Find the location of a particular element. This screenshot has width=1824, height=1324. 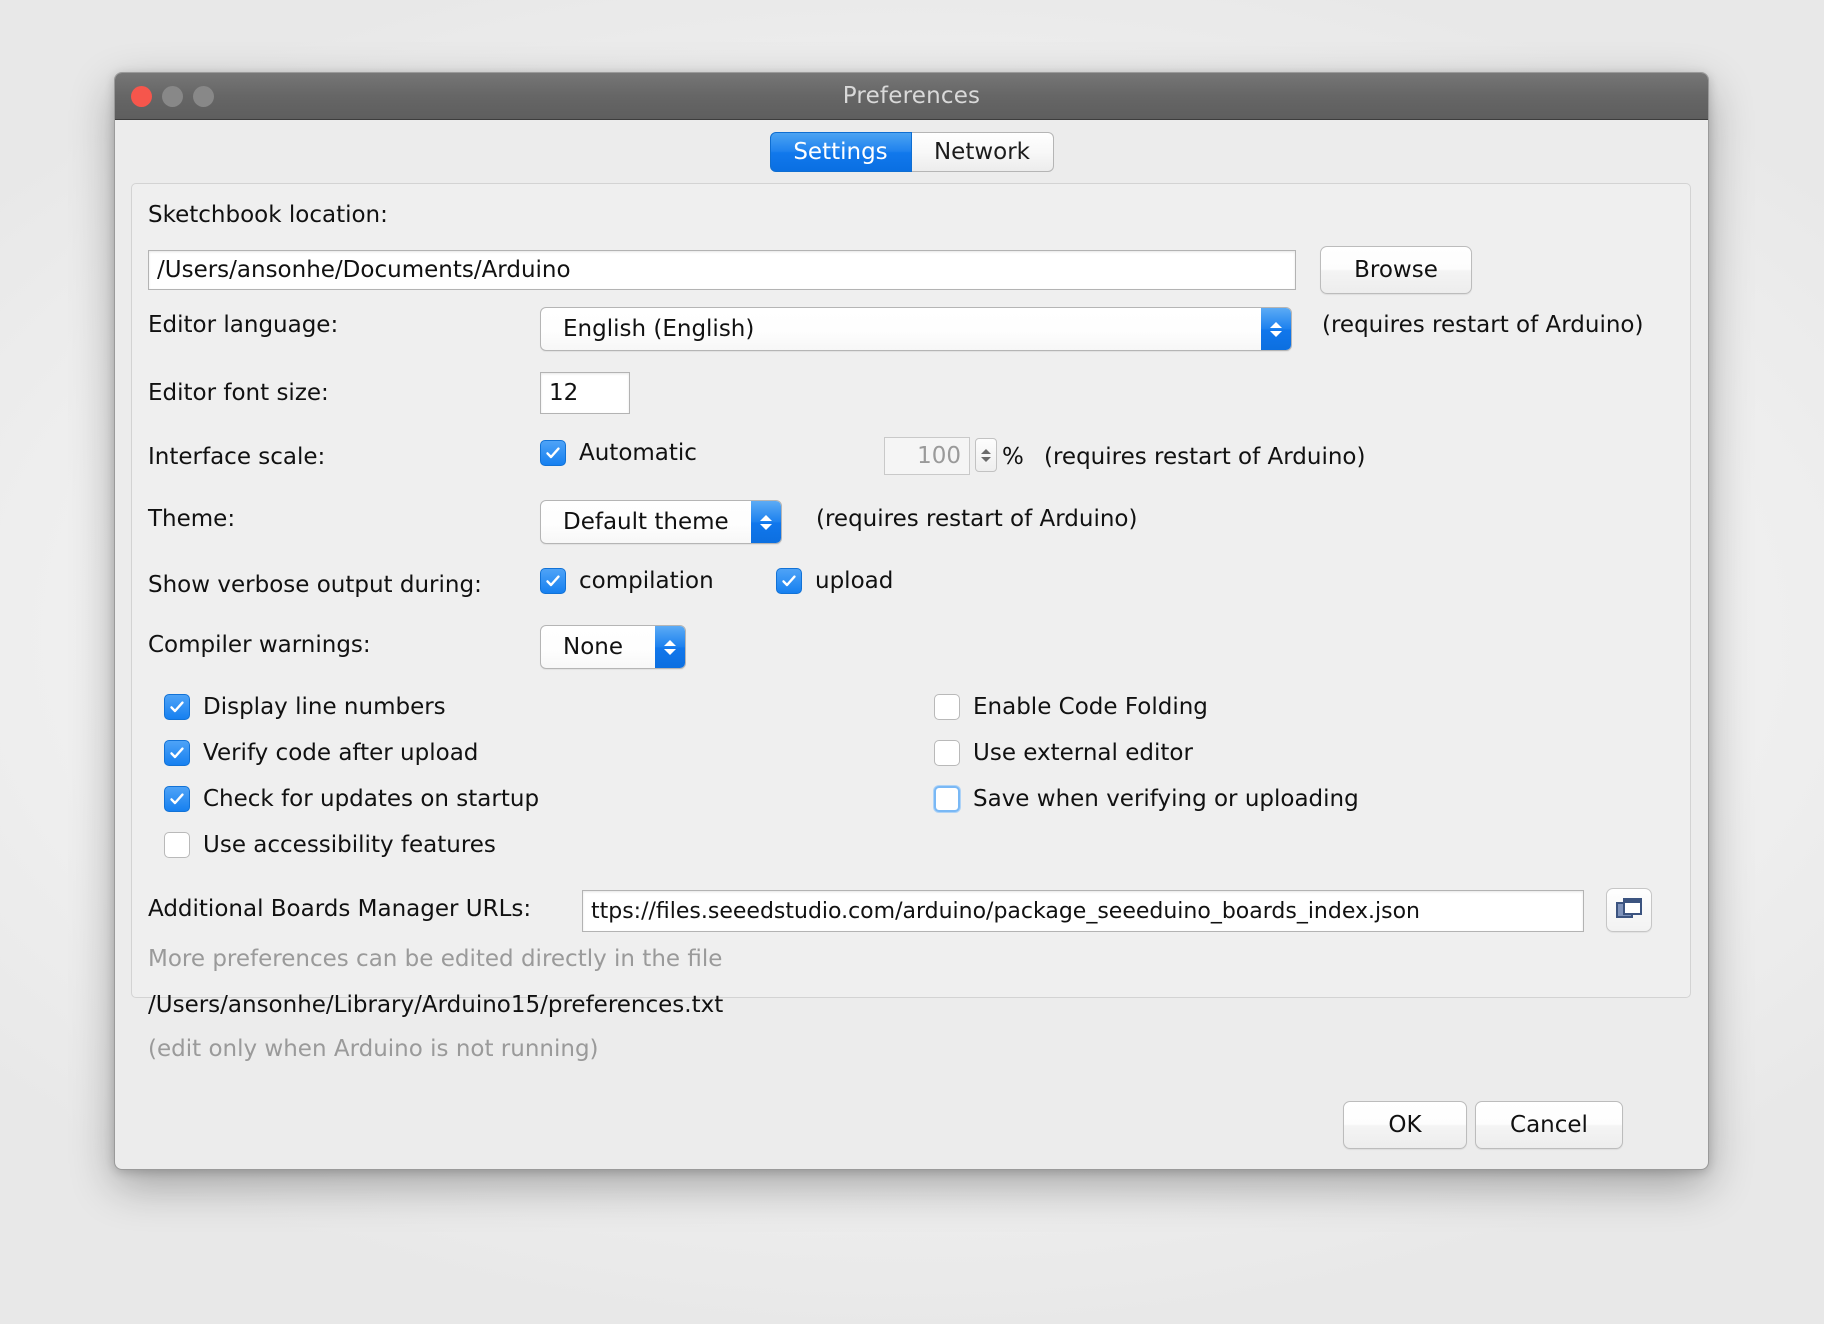

editor-font-size-input: 12 is located at coordinates (585, 393).